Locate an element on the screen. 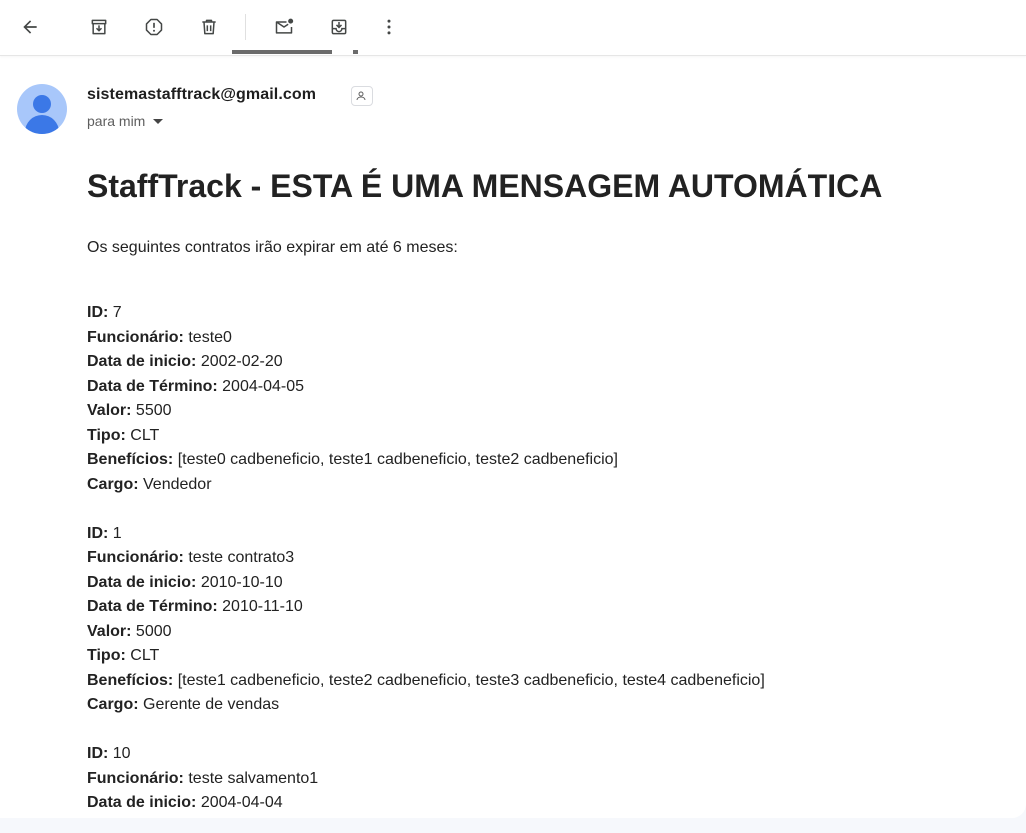 The height and width of the screenshot is (833, 1026). contract-field: Funcionário: teste contrato3 is located at coordinates (426, 558).